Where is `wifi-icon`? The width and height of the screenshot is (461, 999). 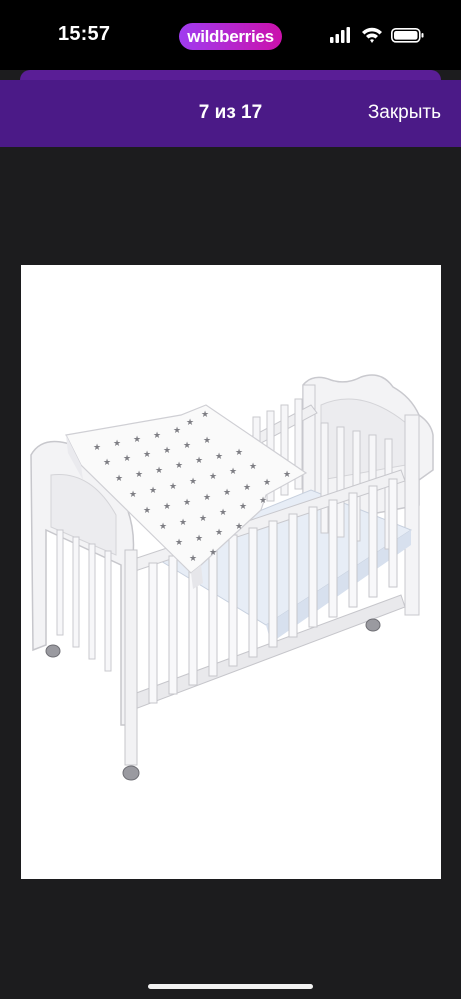
wifi-icon is located at coordinates (372, 35).